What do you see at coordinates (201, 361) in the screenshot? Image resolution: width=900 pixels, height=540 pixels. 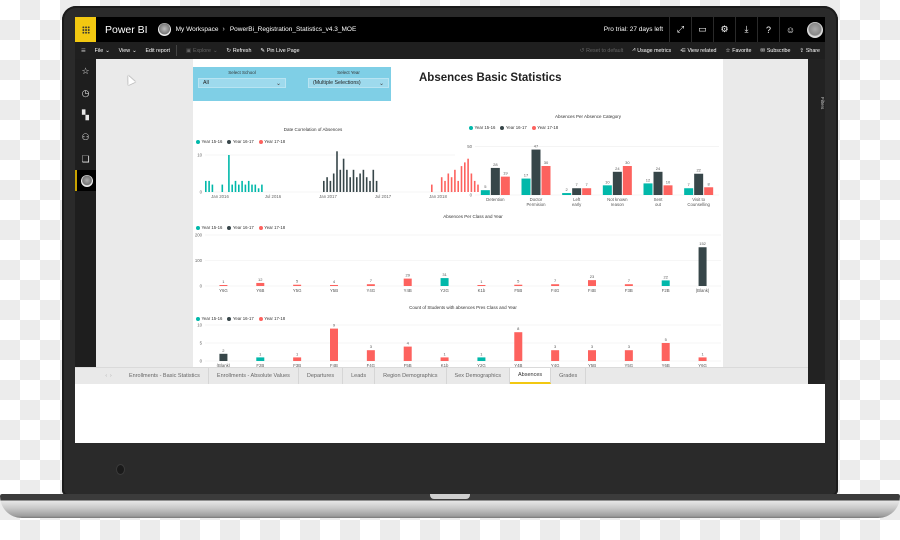 I see `y-tick-label: 0` at bounding box center [201, 361].